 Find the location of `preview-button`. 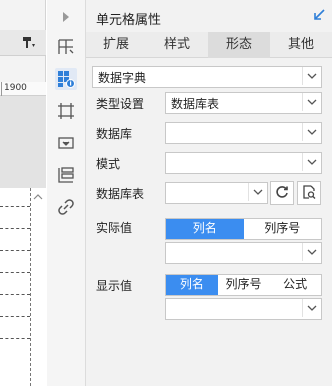

preview-button is located at coordinates (309, 193).